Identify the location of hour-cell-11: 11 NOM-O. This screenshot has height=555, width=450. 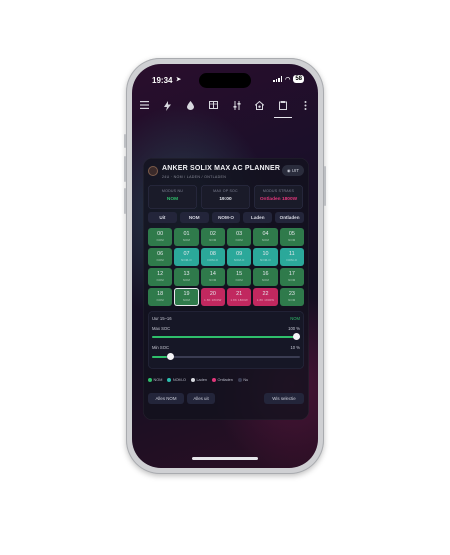
(291, 257).